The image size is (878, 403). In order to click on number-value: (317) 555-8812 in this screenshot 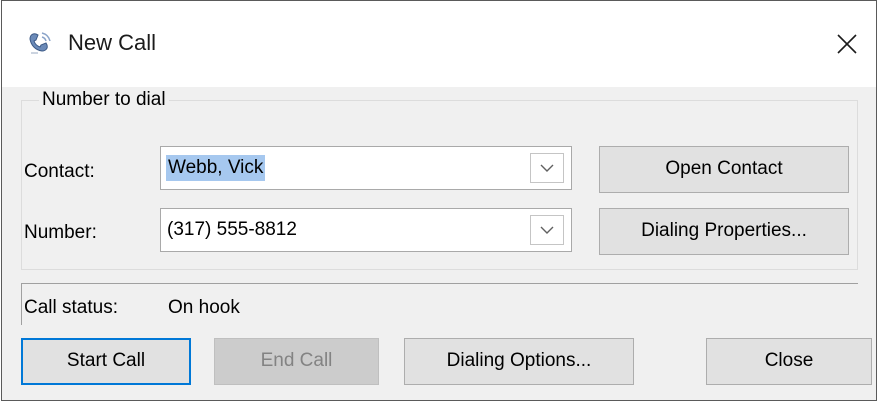, I will do `click(232, 230)`.